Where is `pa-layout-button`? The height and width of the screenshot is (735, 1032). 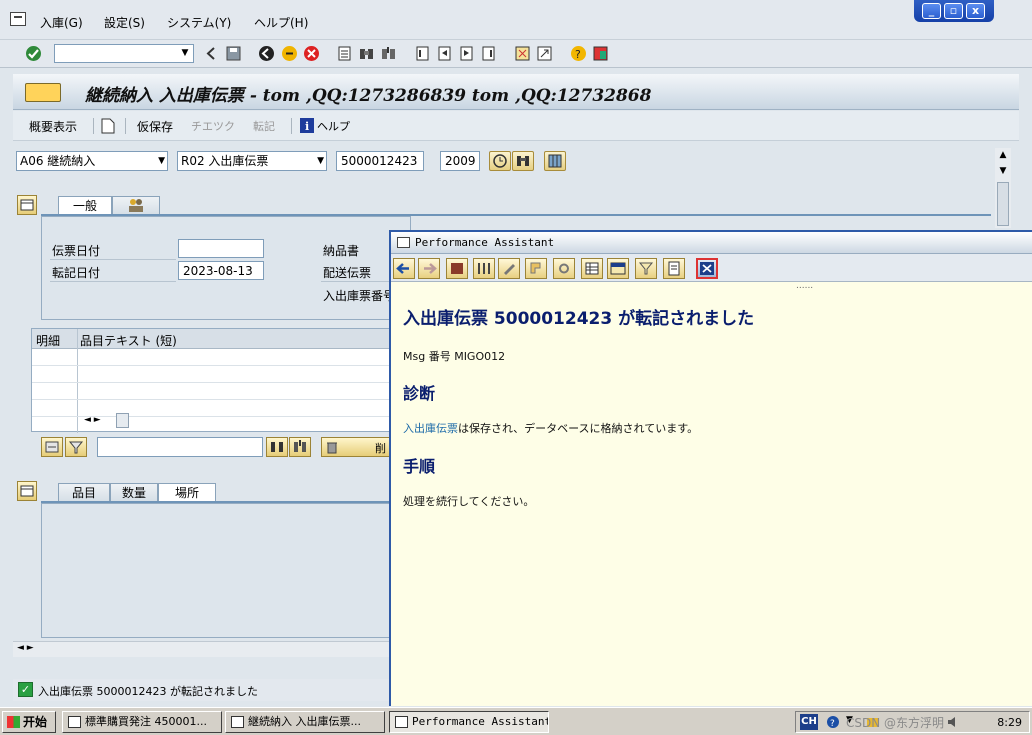 pa-layout-button is located at coordinates (618, 268).